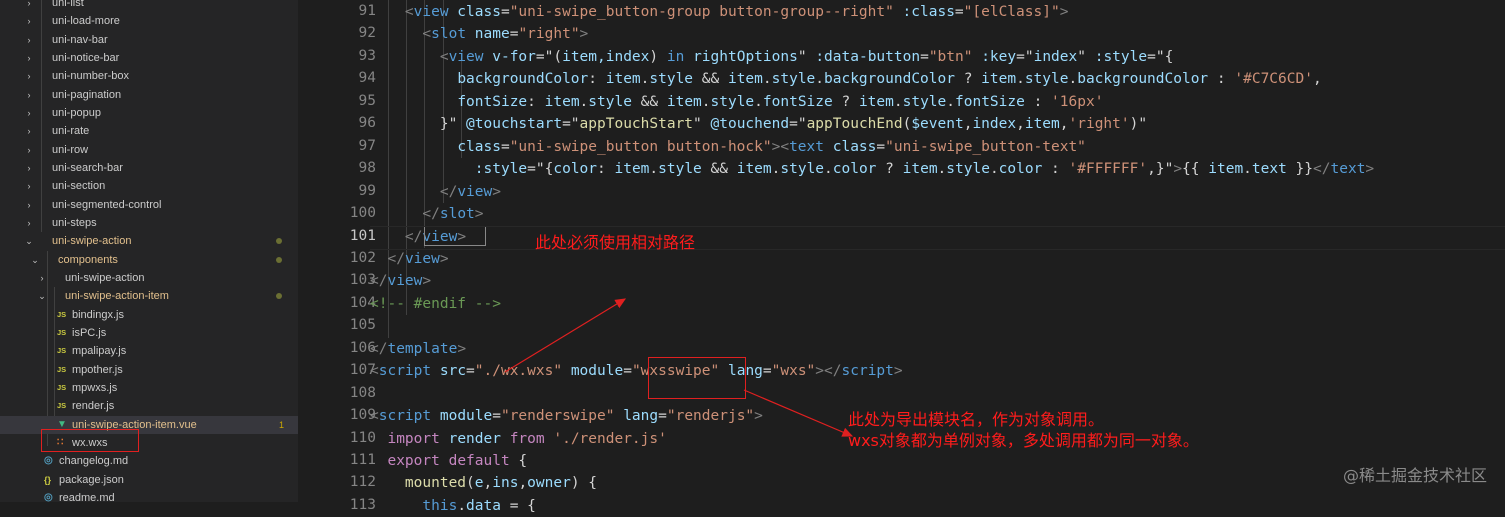  I want to click on tree-item-label: uni-steps, so click(74, 223).